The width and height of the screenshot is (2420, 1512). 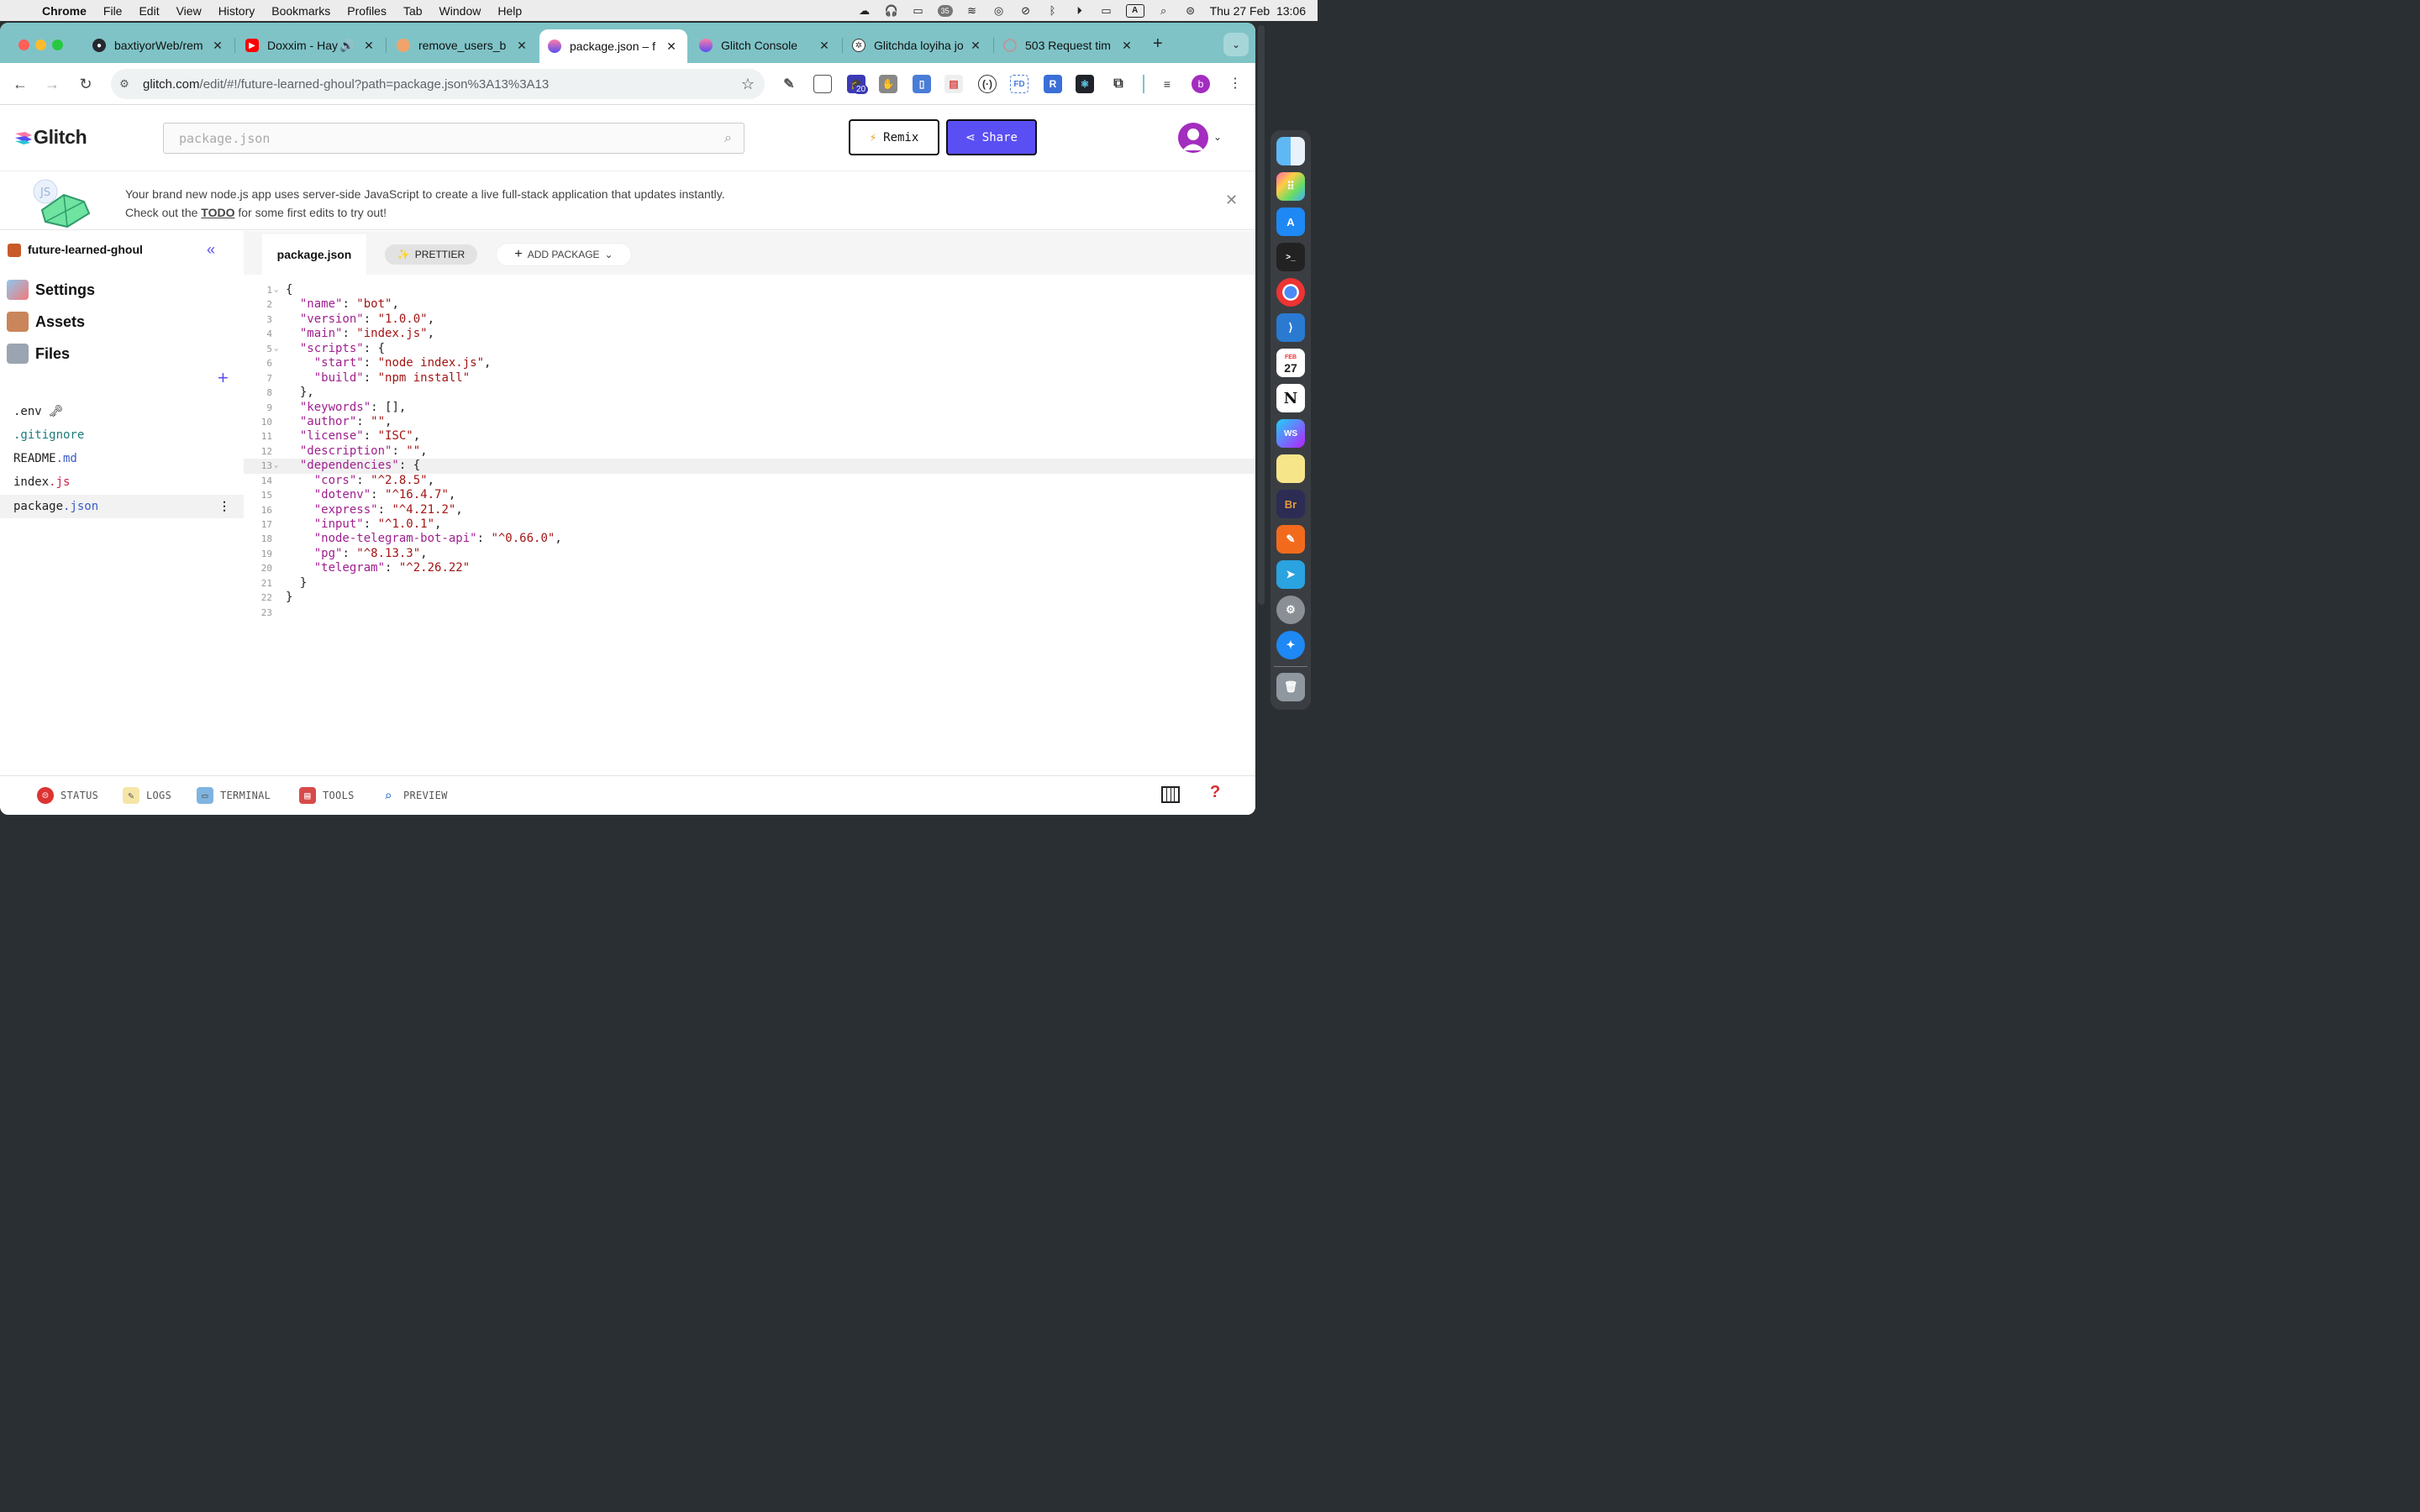 What do you see at coordinates (892, 10) in the screenshot?
I see `headphones-icon: 🎧` at bounding box center [892, 10].